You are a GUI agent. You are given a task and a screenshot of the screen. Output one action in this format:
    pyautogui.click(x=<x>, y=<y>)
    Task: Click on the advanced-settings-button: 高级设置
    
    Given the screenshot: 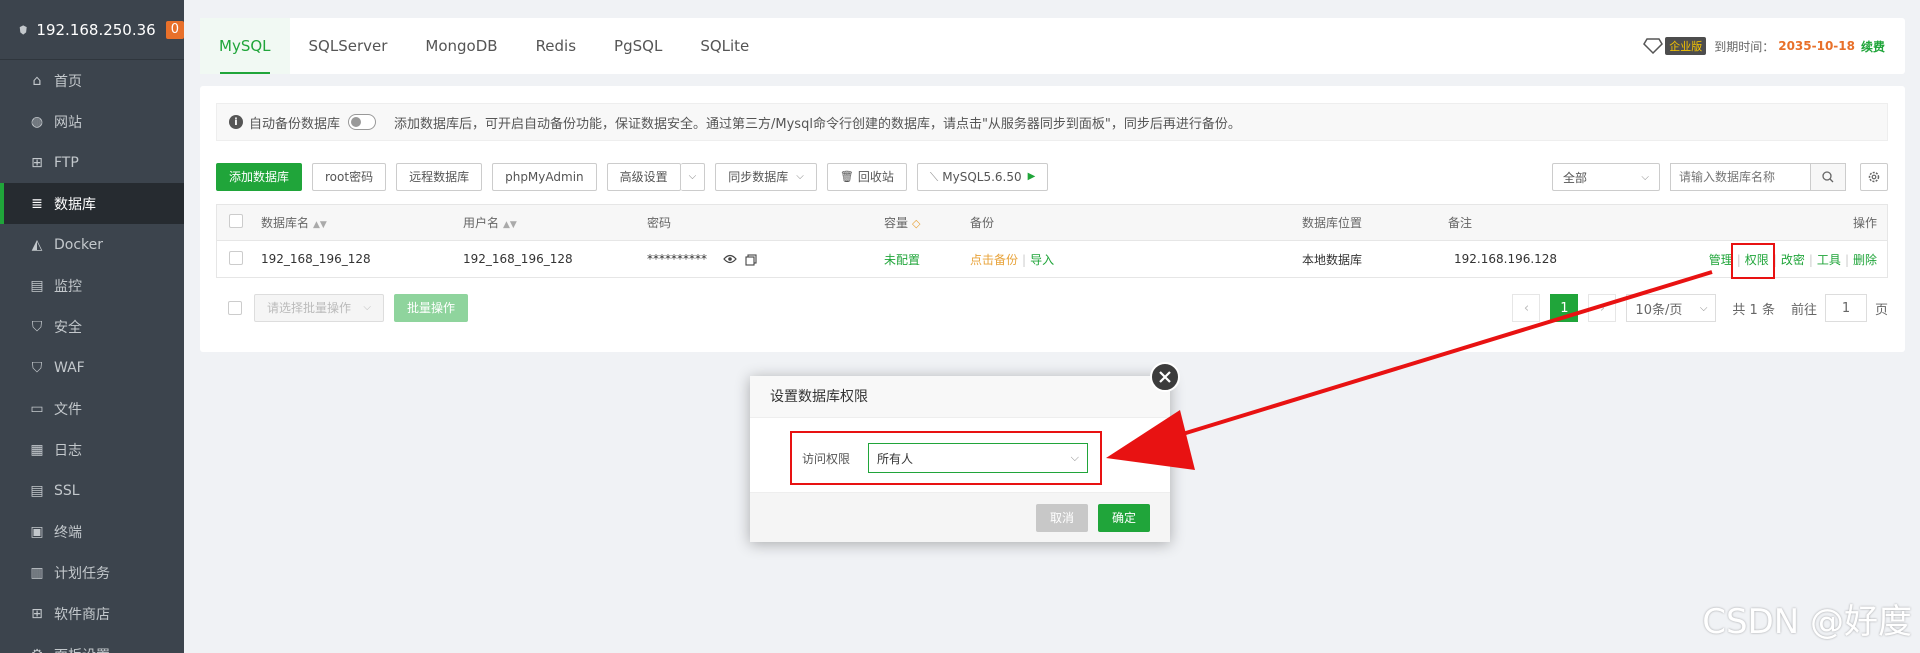 What is the action you would take?
    pyautogui.click(x=643, y=177)
    